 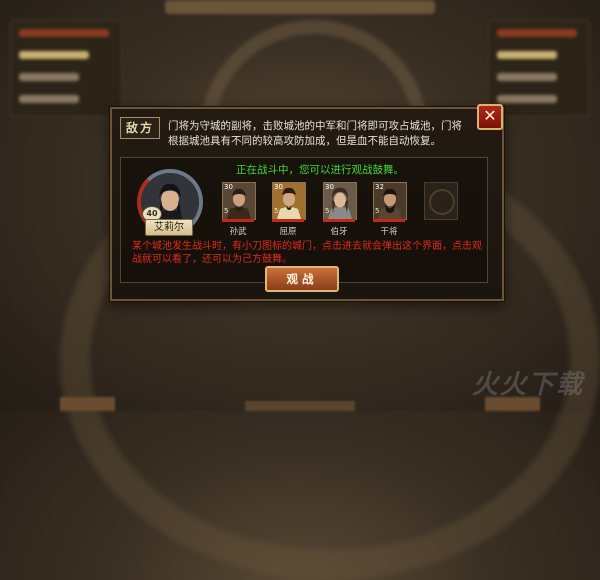 I want to click on general-stars-3: 5, so click(x=327, y=211).